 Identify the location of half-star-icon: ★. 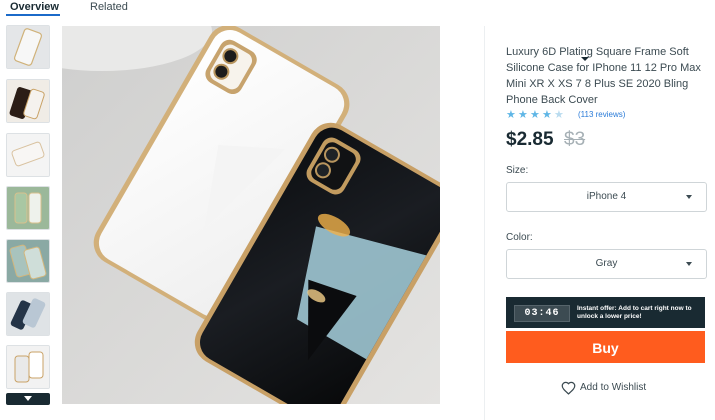
(559, 115).